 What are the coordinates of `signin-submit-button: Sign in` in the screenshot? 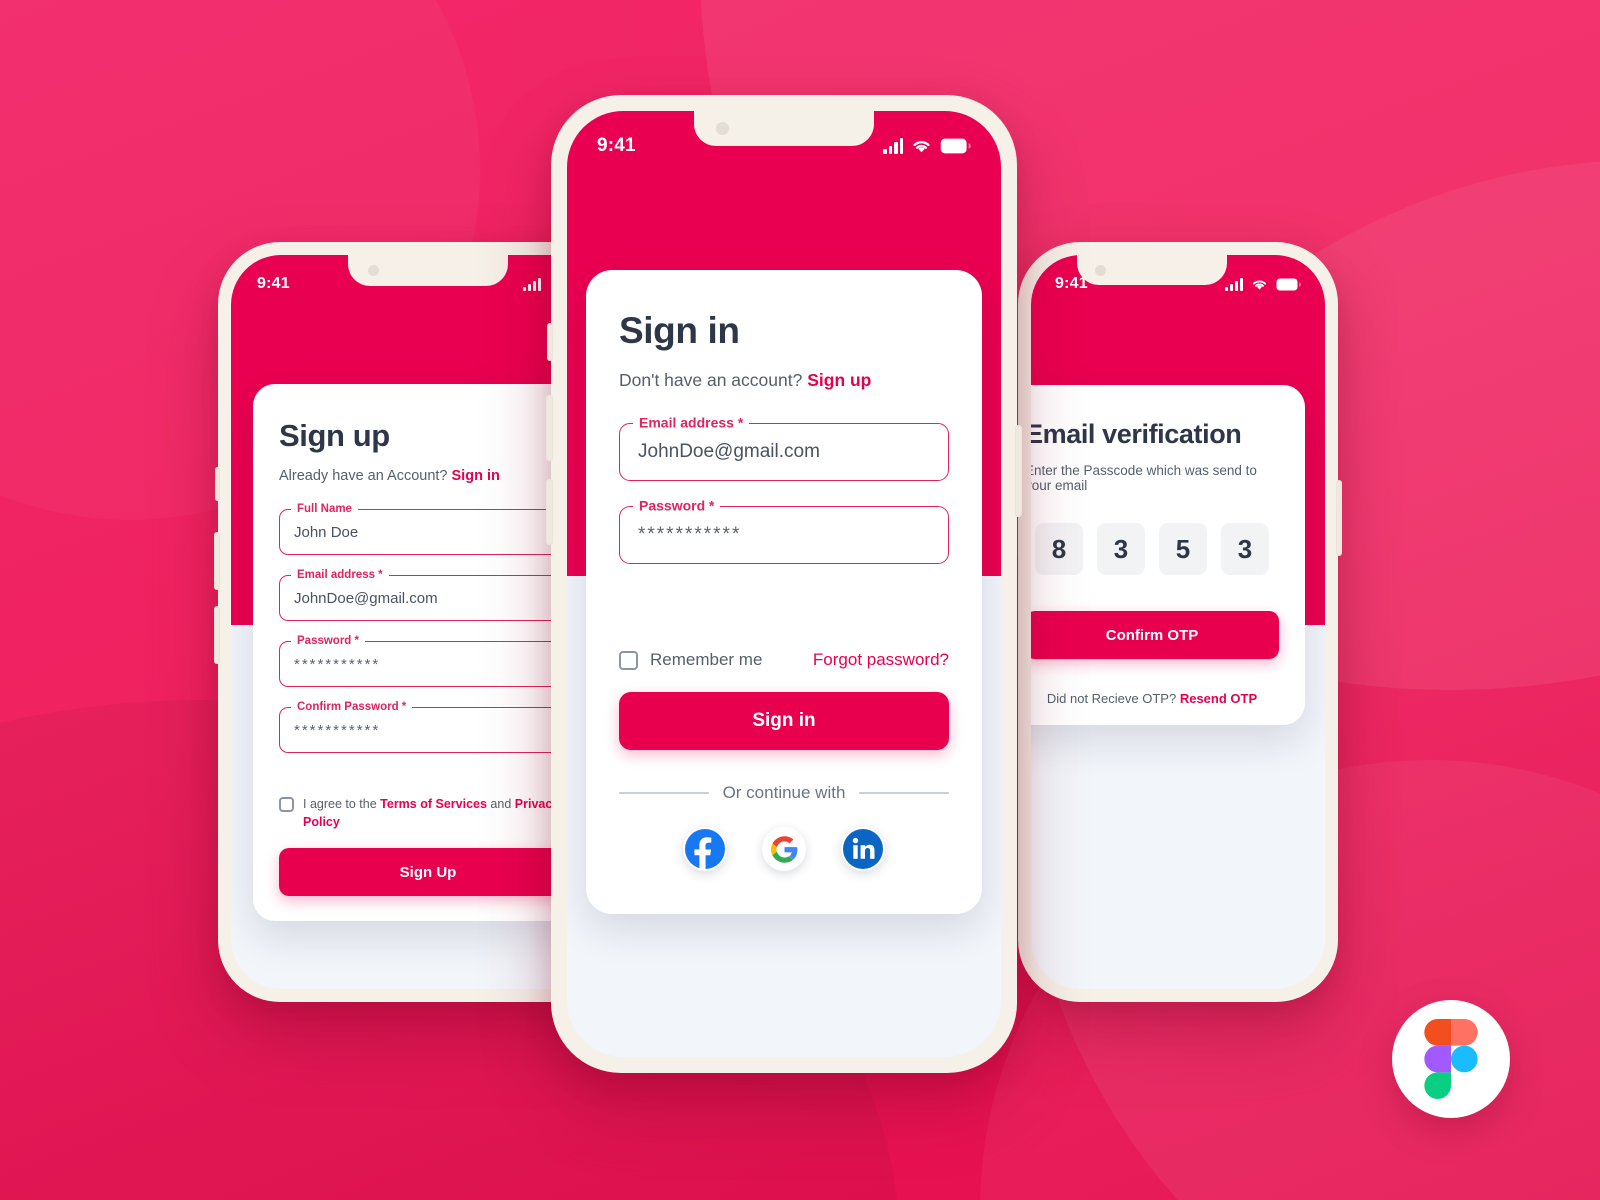 It's located at (784, 721).